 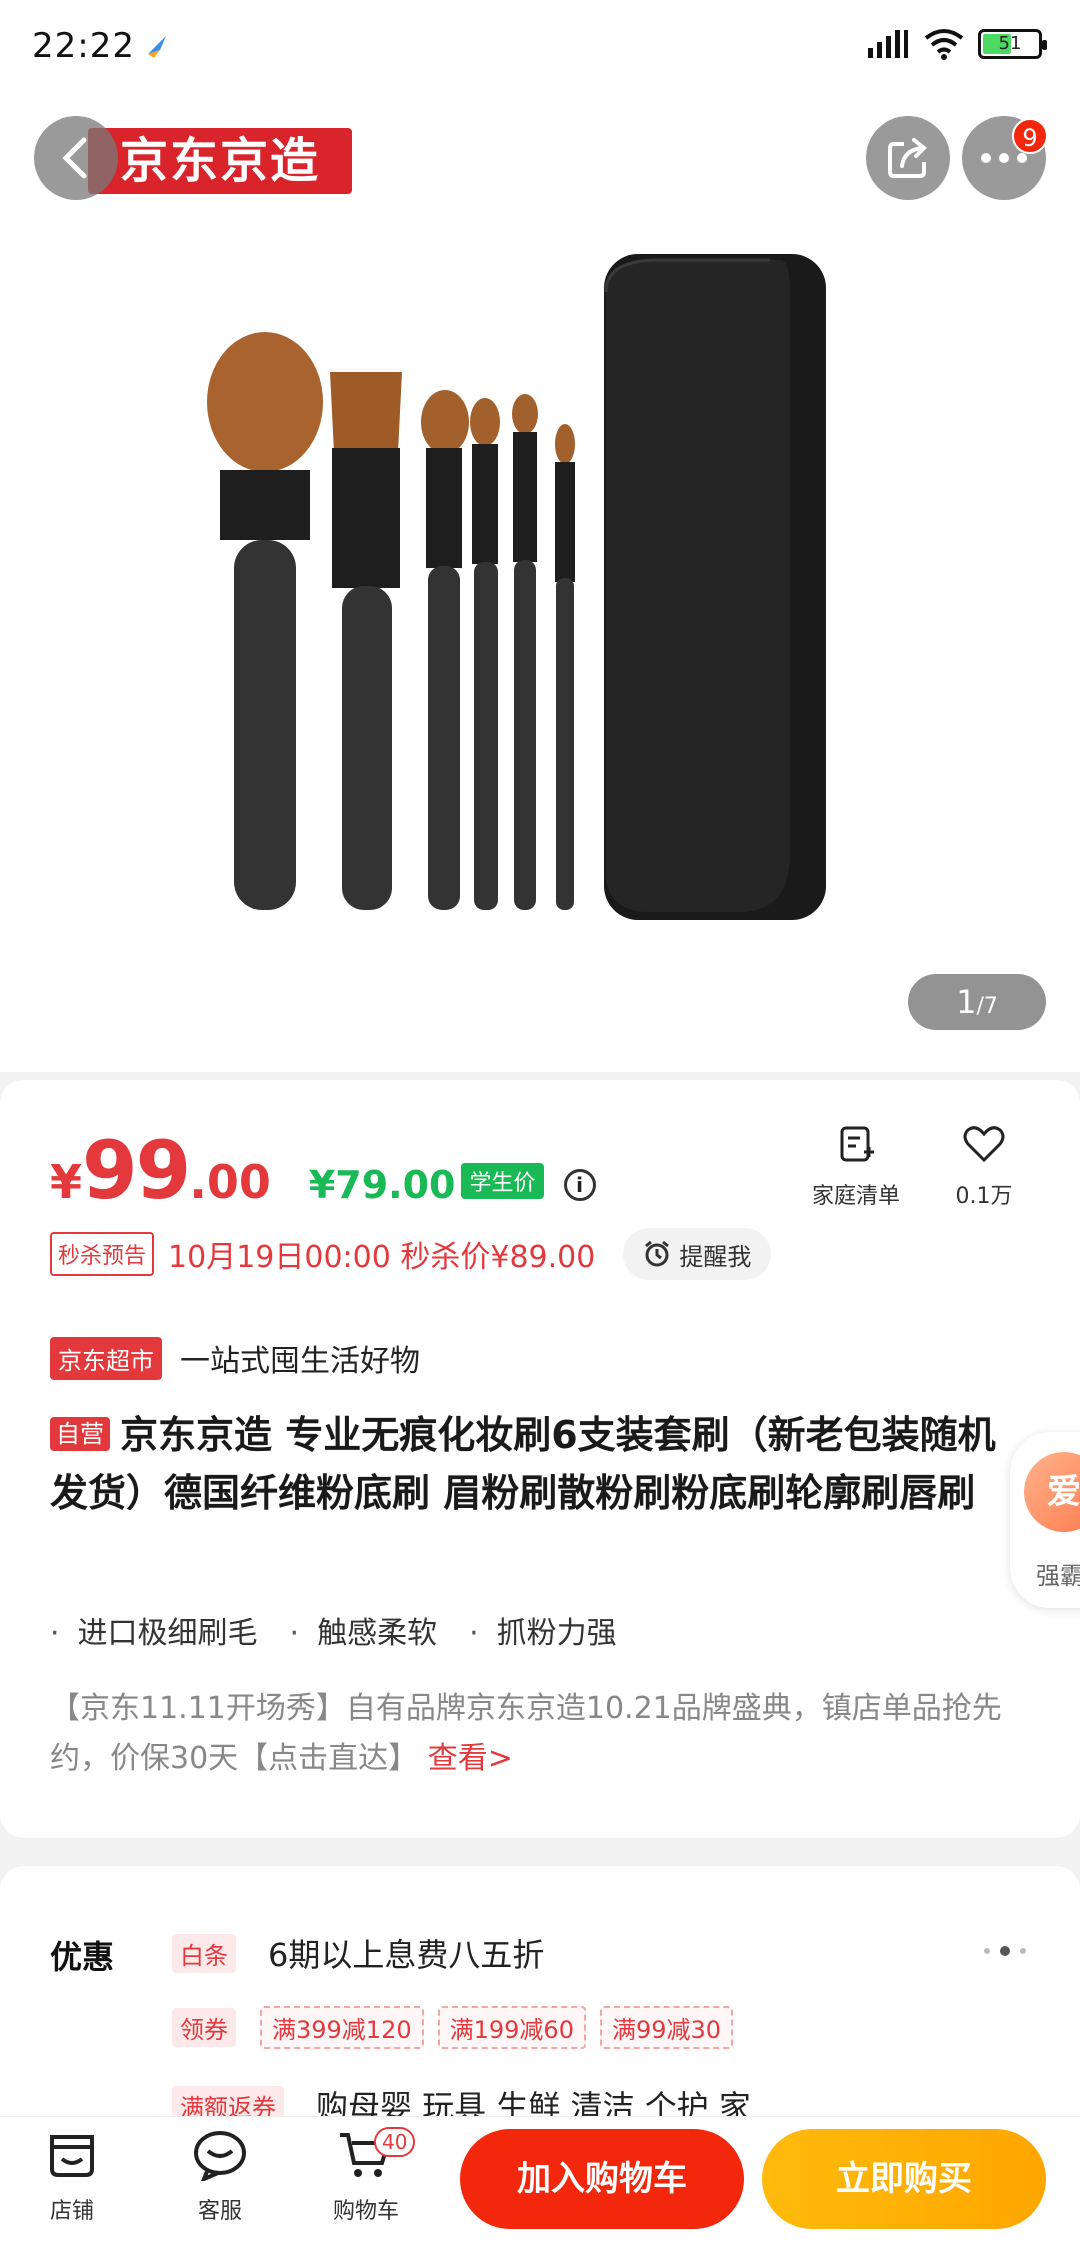 What do you see at coordinates (154, 1630) in the screenshot?
I see `feature-item: 进口极细刷毛` at bounding box center [154, 1630].